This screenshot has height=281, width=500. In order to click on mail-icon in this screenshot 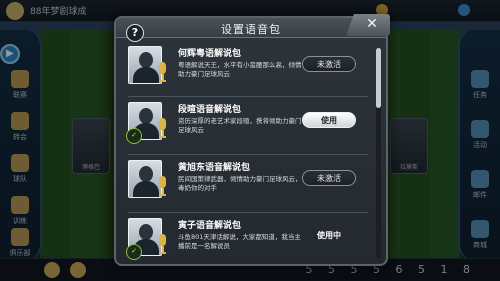, I will do `click(480, 179)`.